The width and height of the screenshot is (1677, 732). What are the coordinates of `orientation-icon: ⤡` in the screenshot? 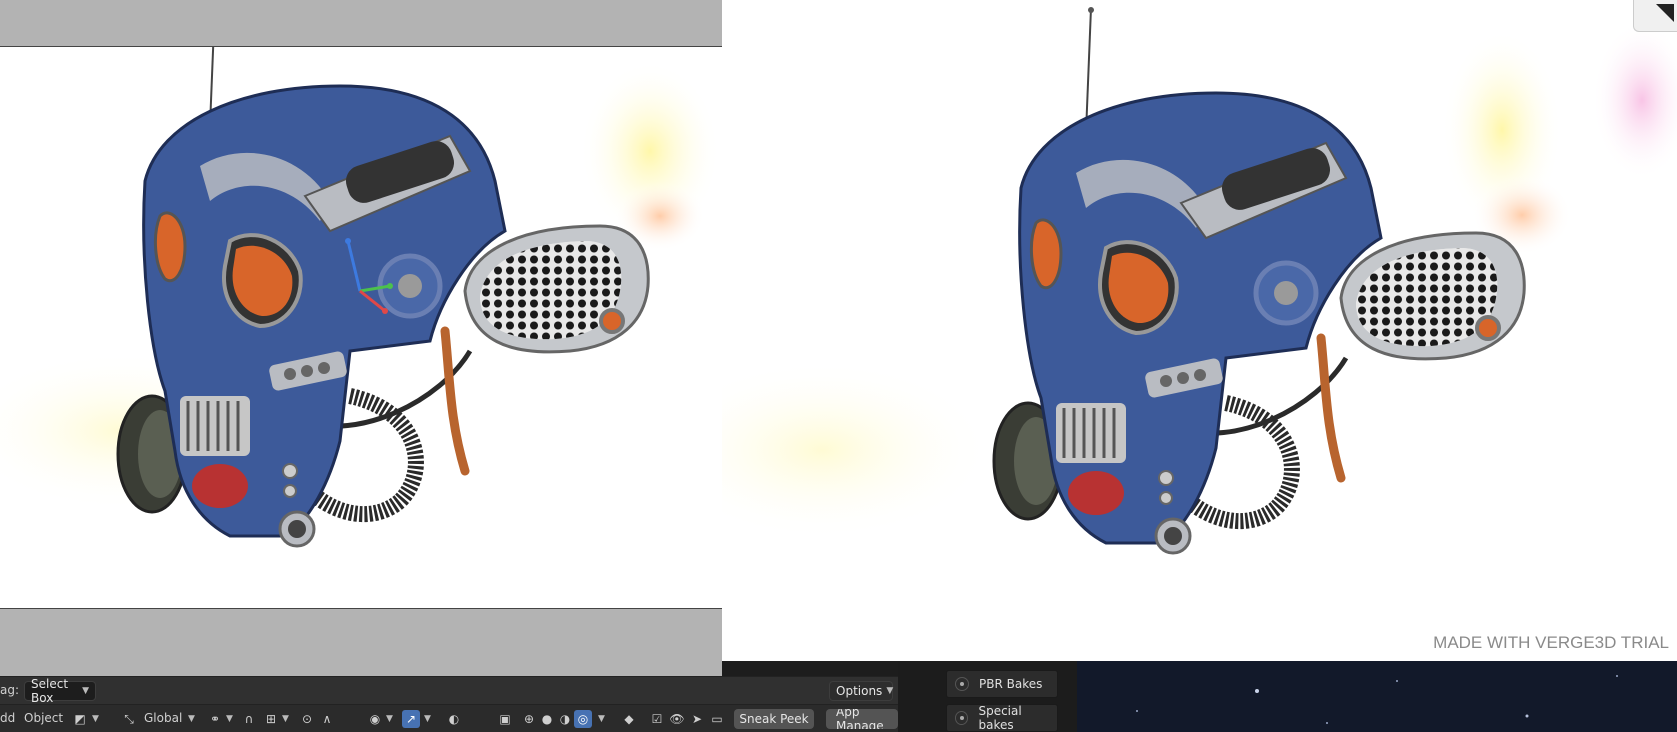 It's located at (129, 719).